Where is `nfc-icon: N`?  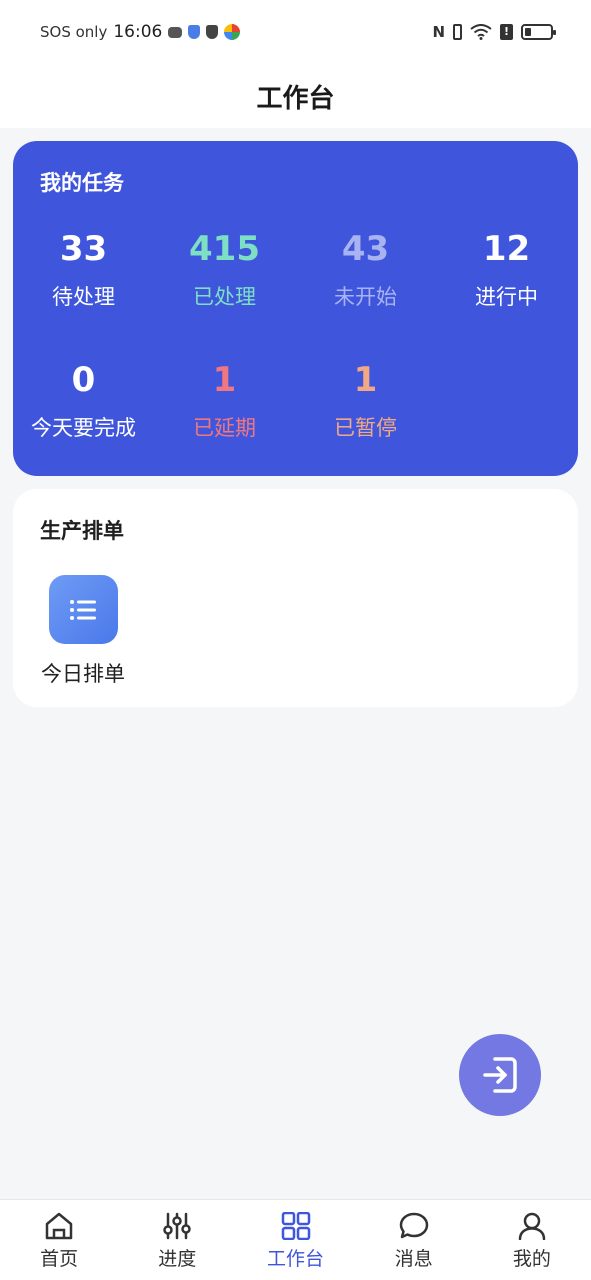
nfc-icon: N is located at coordinates (438, 32).